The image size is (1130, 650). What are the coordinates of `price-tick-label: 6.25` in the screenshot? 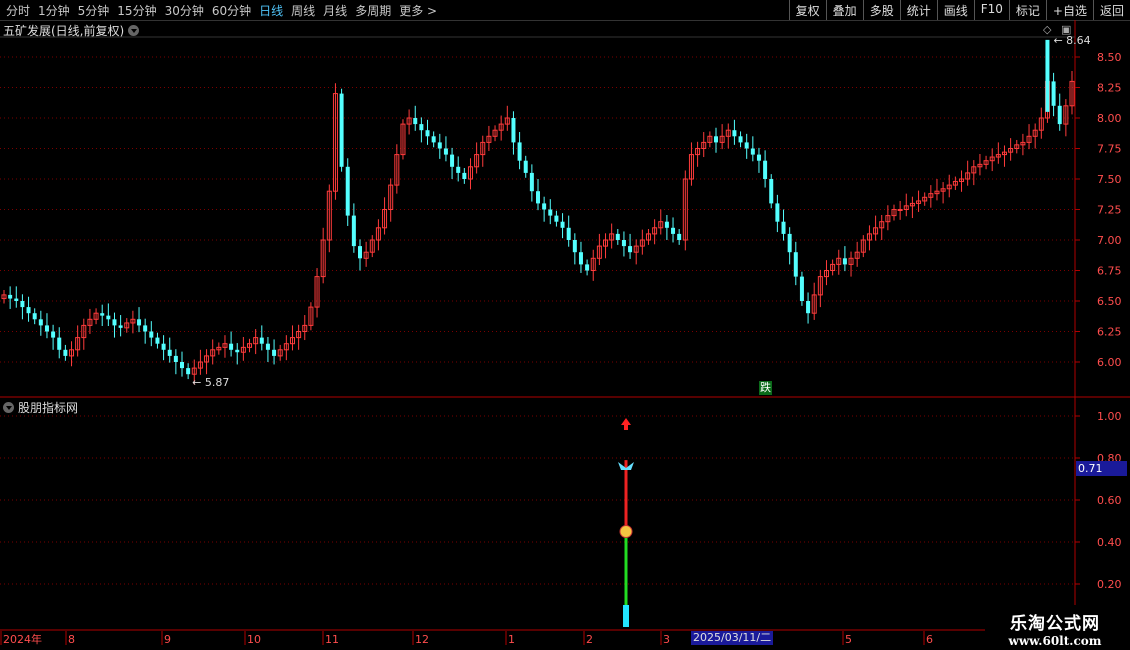 It's located at (1109, 332).